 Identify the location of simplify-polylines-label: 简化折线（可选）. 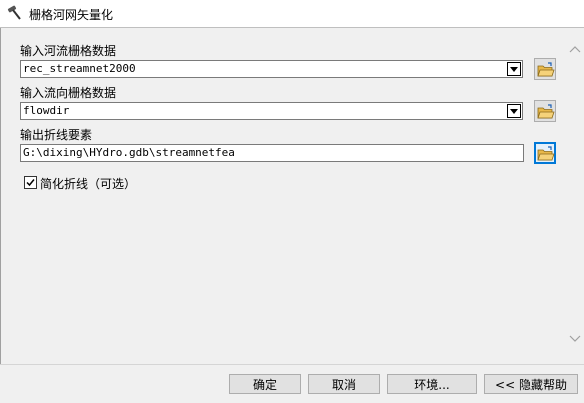
(88, 183).